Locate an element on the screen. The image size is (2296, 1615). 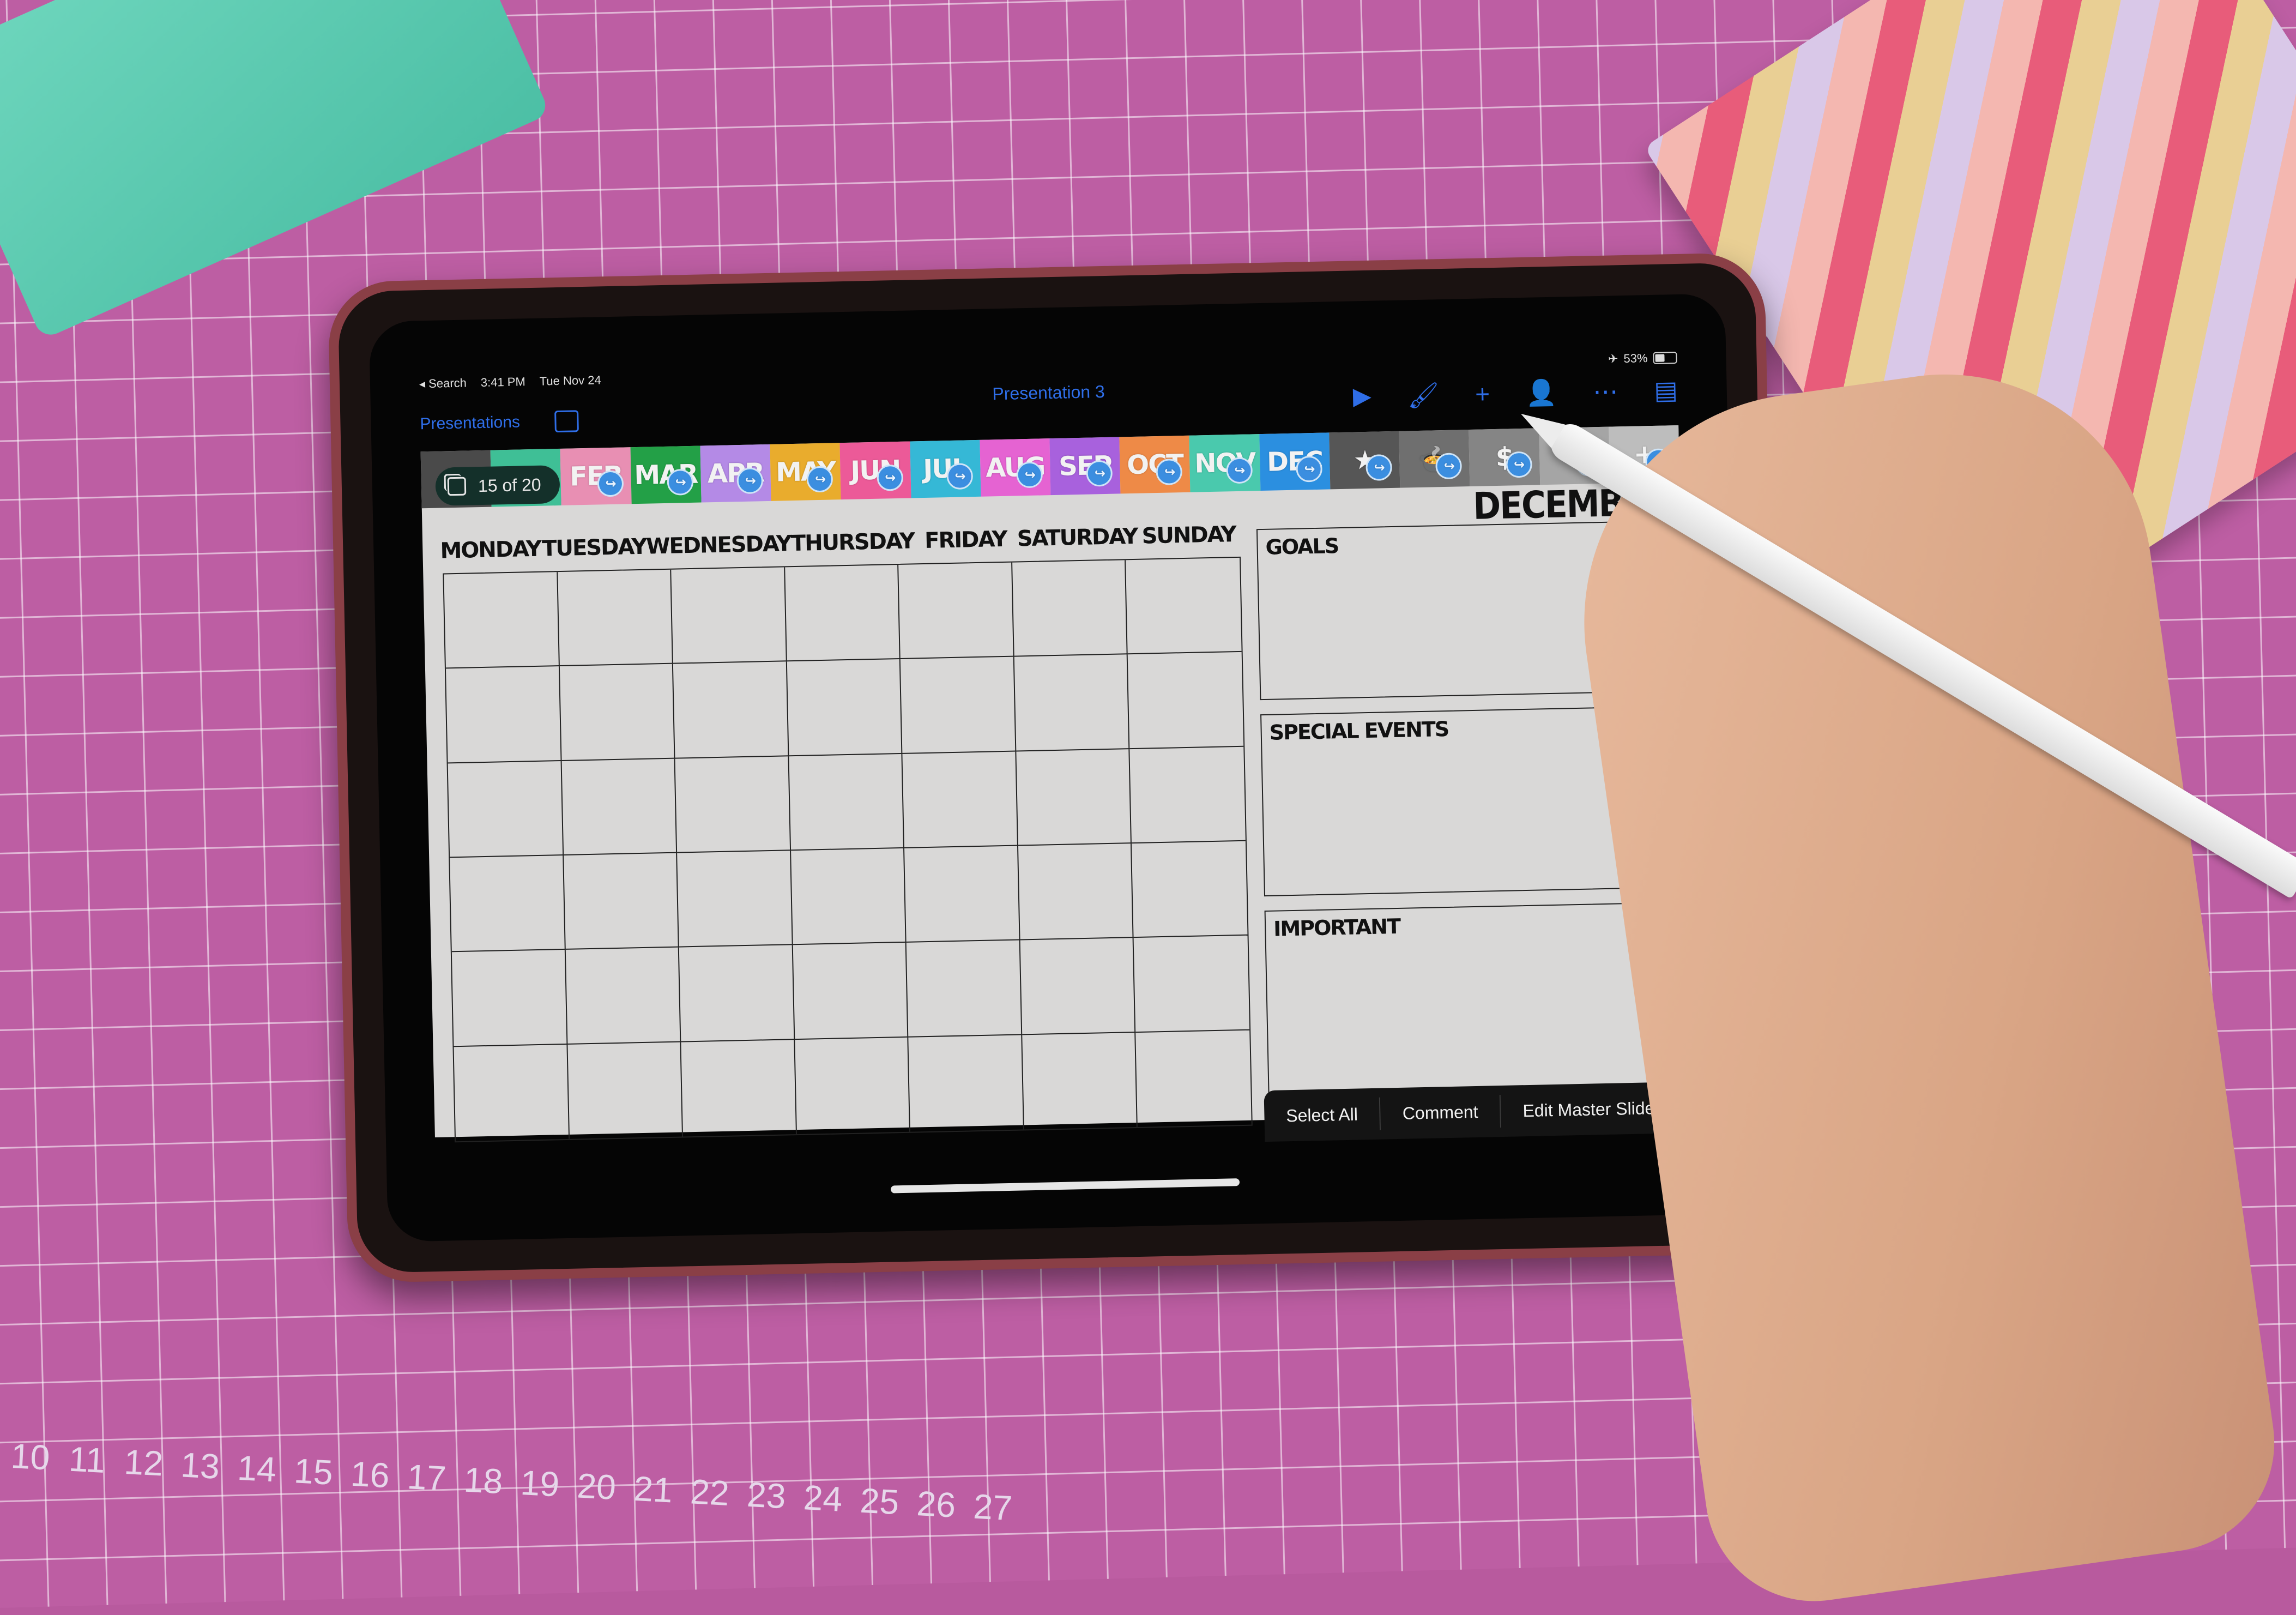
month-tab: MAY ↪ is located at coordinates (805, 472).